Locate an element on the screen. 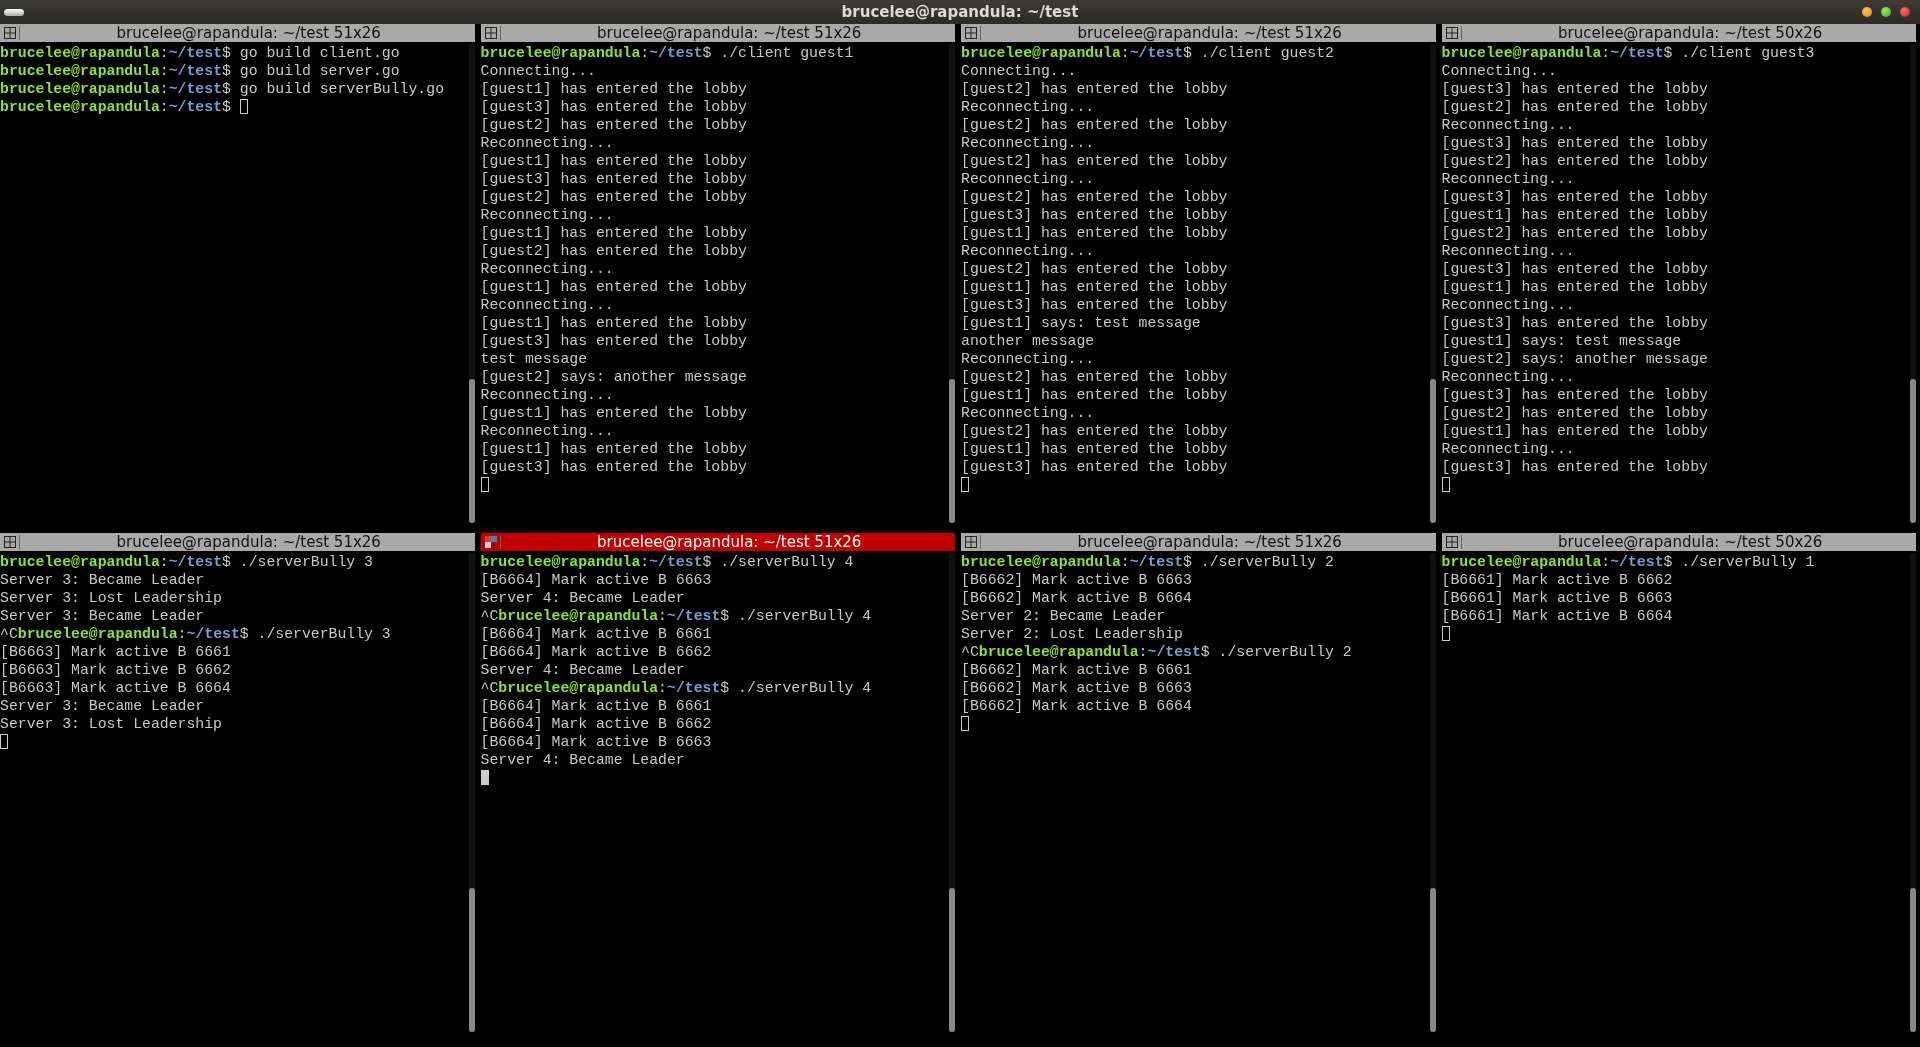 The height and width of the screenshot is (1047, 1920). maximize-button is located at coordinates (1886, 12).